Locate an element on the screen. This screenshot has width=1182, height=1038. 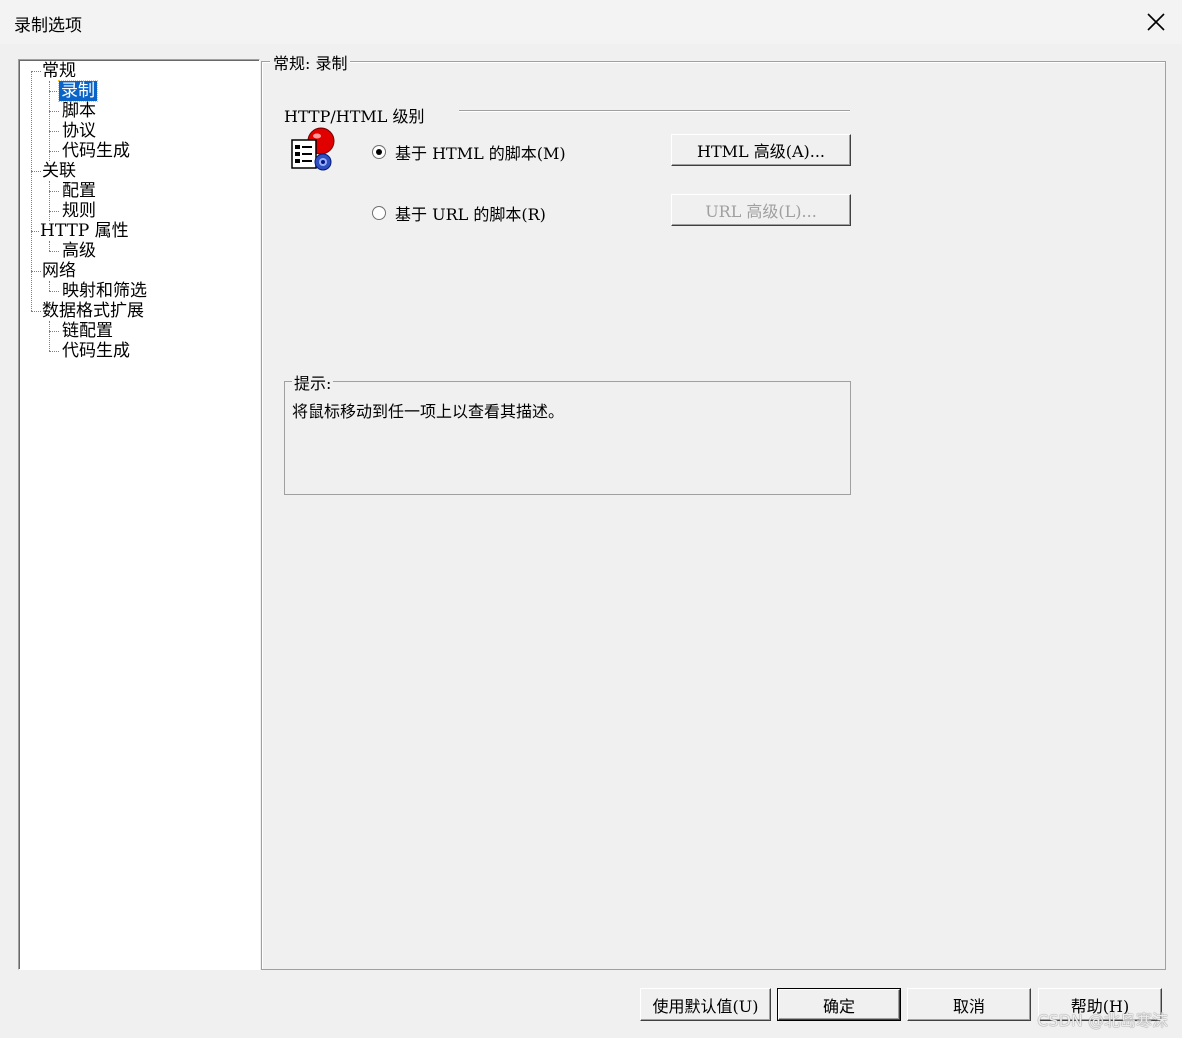
tree-item-correlation: 关联 is located at coordinates (59, 171).